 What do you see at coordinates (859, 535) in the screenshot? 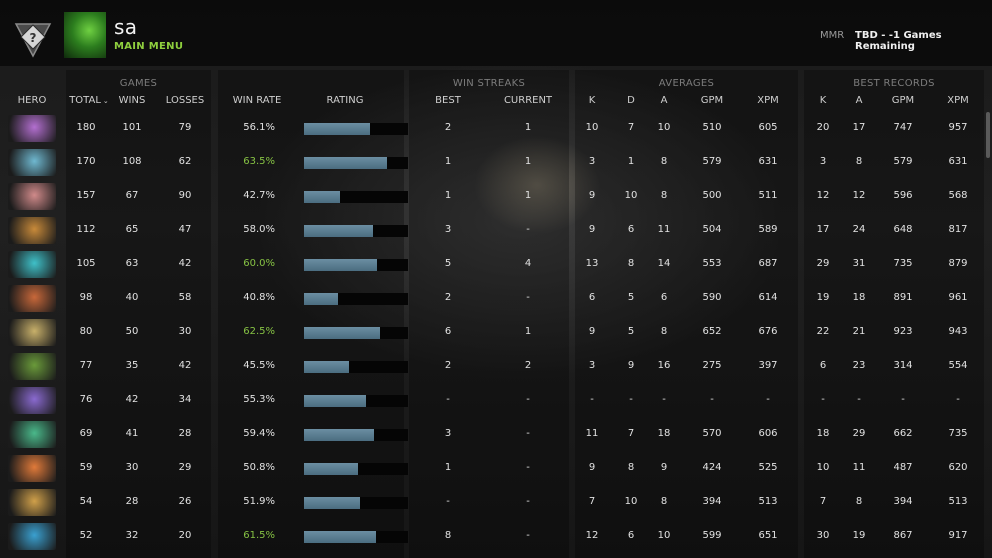
I see `cell-best-assists: 19` at bounding box center [859, 535].